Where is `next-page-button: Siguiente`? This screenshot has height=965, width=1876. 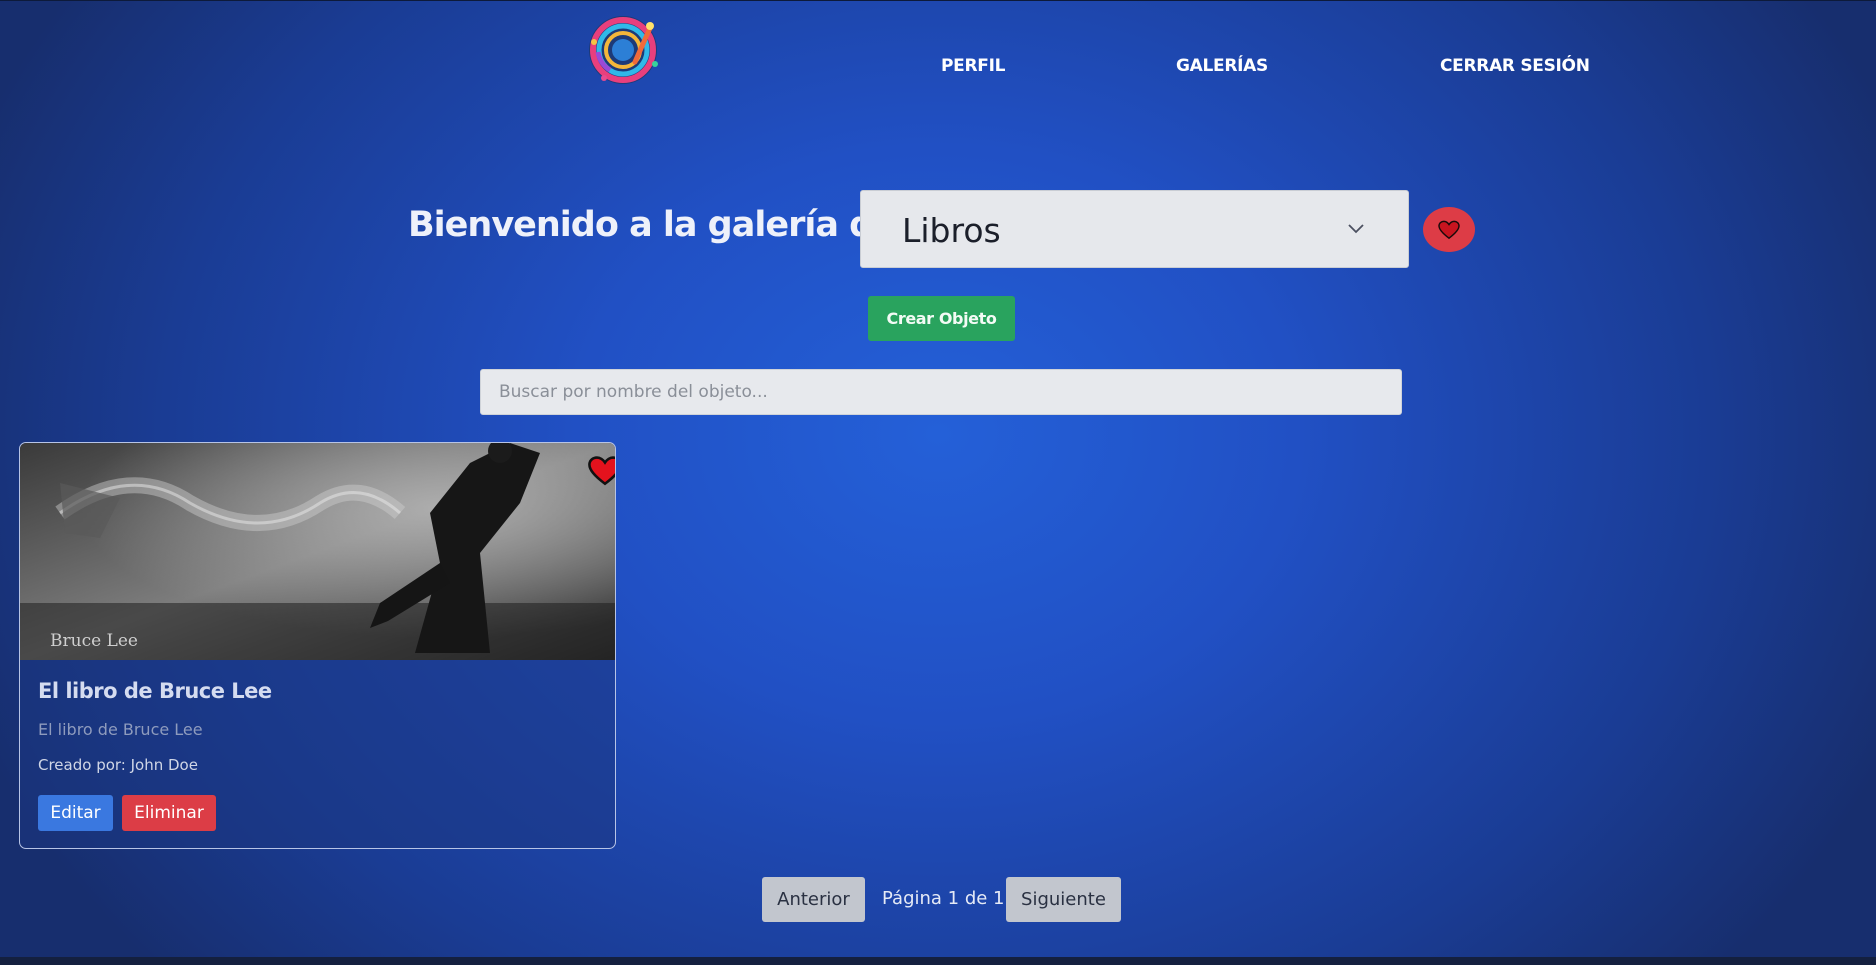 next-page-button: Siguiente is located at coordinates (1063, 899).